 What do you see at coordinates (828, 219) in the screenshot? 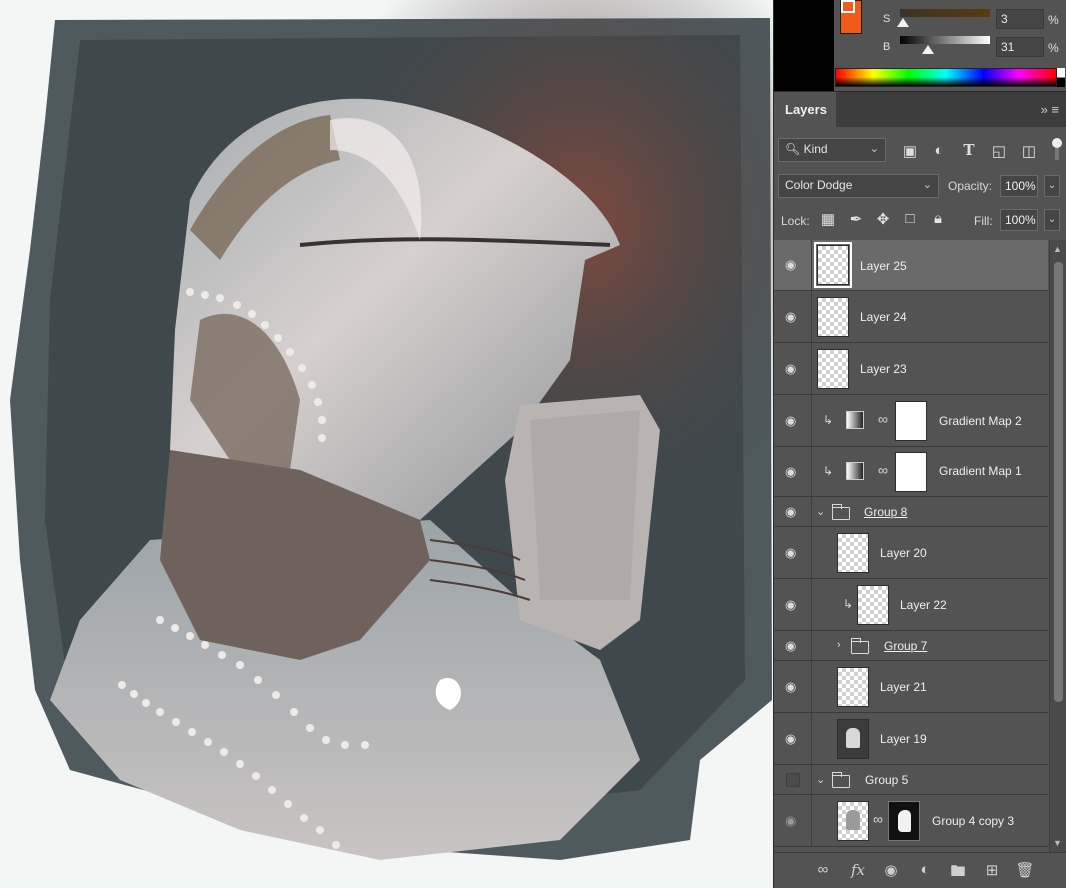
I see `lock-transparent-icon: ▦` at bounding box center [828, 219].